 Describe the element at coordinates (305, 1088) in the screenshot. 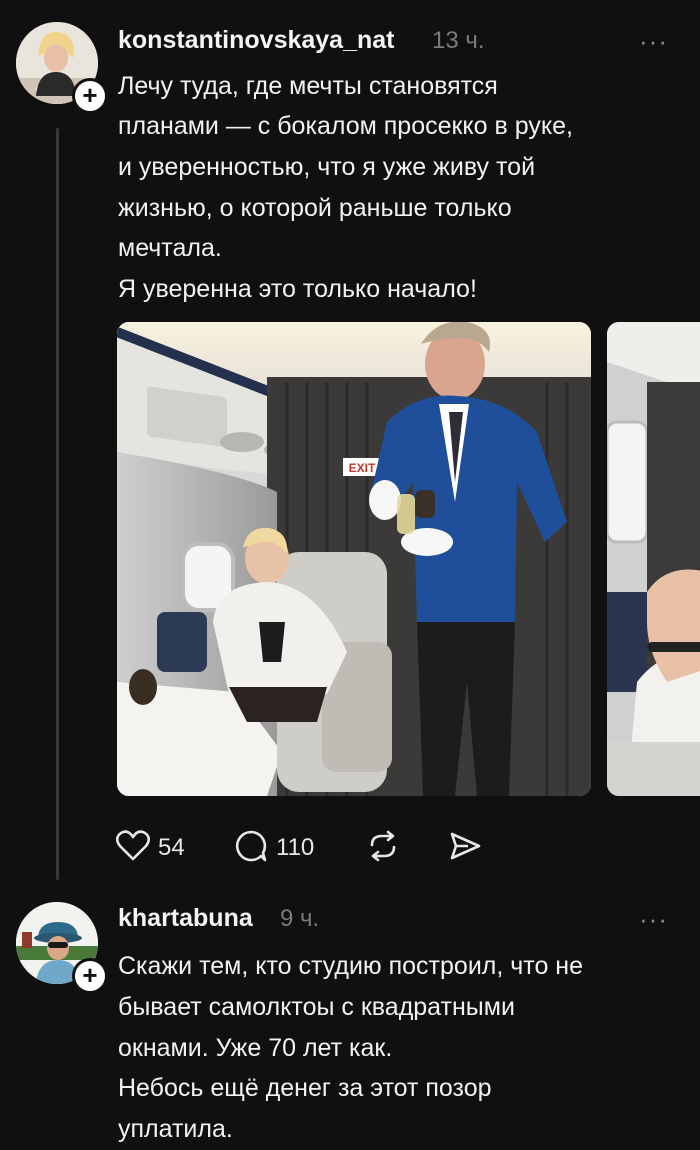

I see `post-text-line: Небось ещё денег за этот позор` at that location.